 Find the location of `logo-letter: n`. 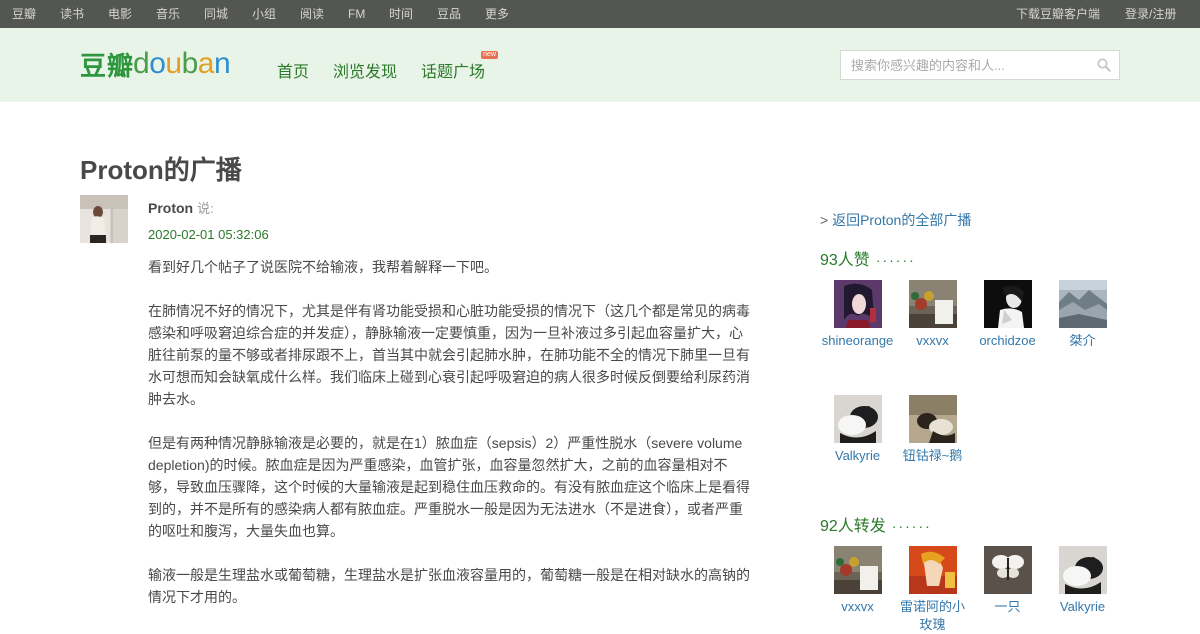

logo-letter: n is located at coordinates (222, 63).